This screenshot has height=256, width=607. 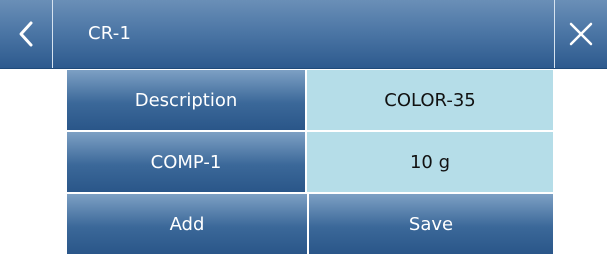 I want to click on component-quantity-value: 10 g, so click(x=430, y=162).